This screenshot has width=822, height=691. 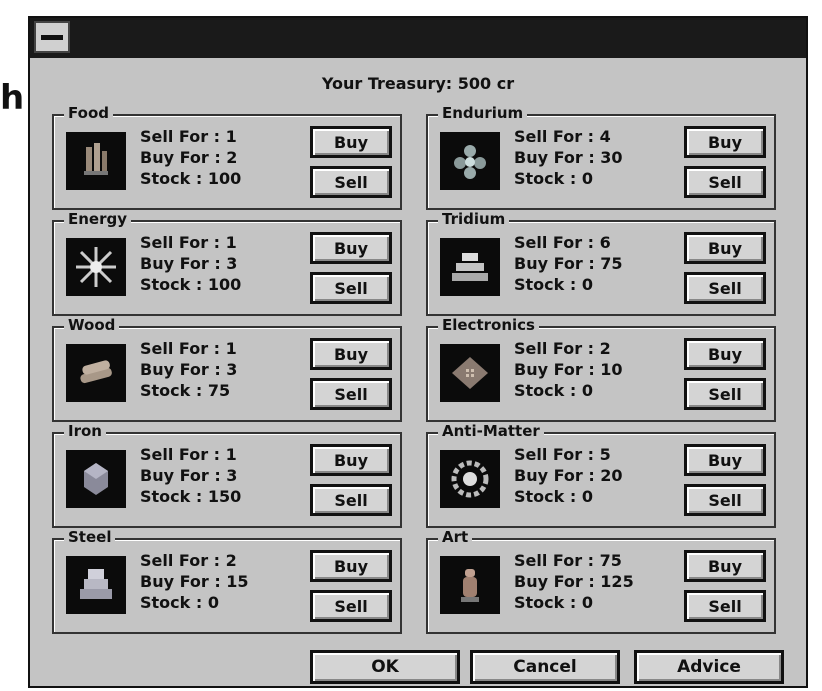 What do you see at coordinates (587, 390) in the screenshot?
I see `stock-value: 0` at bounding box center [587, 390].